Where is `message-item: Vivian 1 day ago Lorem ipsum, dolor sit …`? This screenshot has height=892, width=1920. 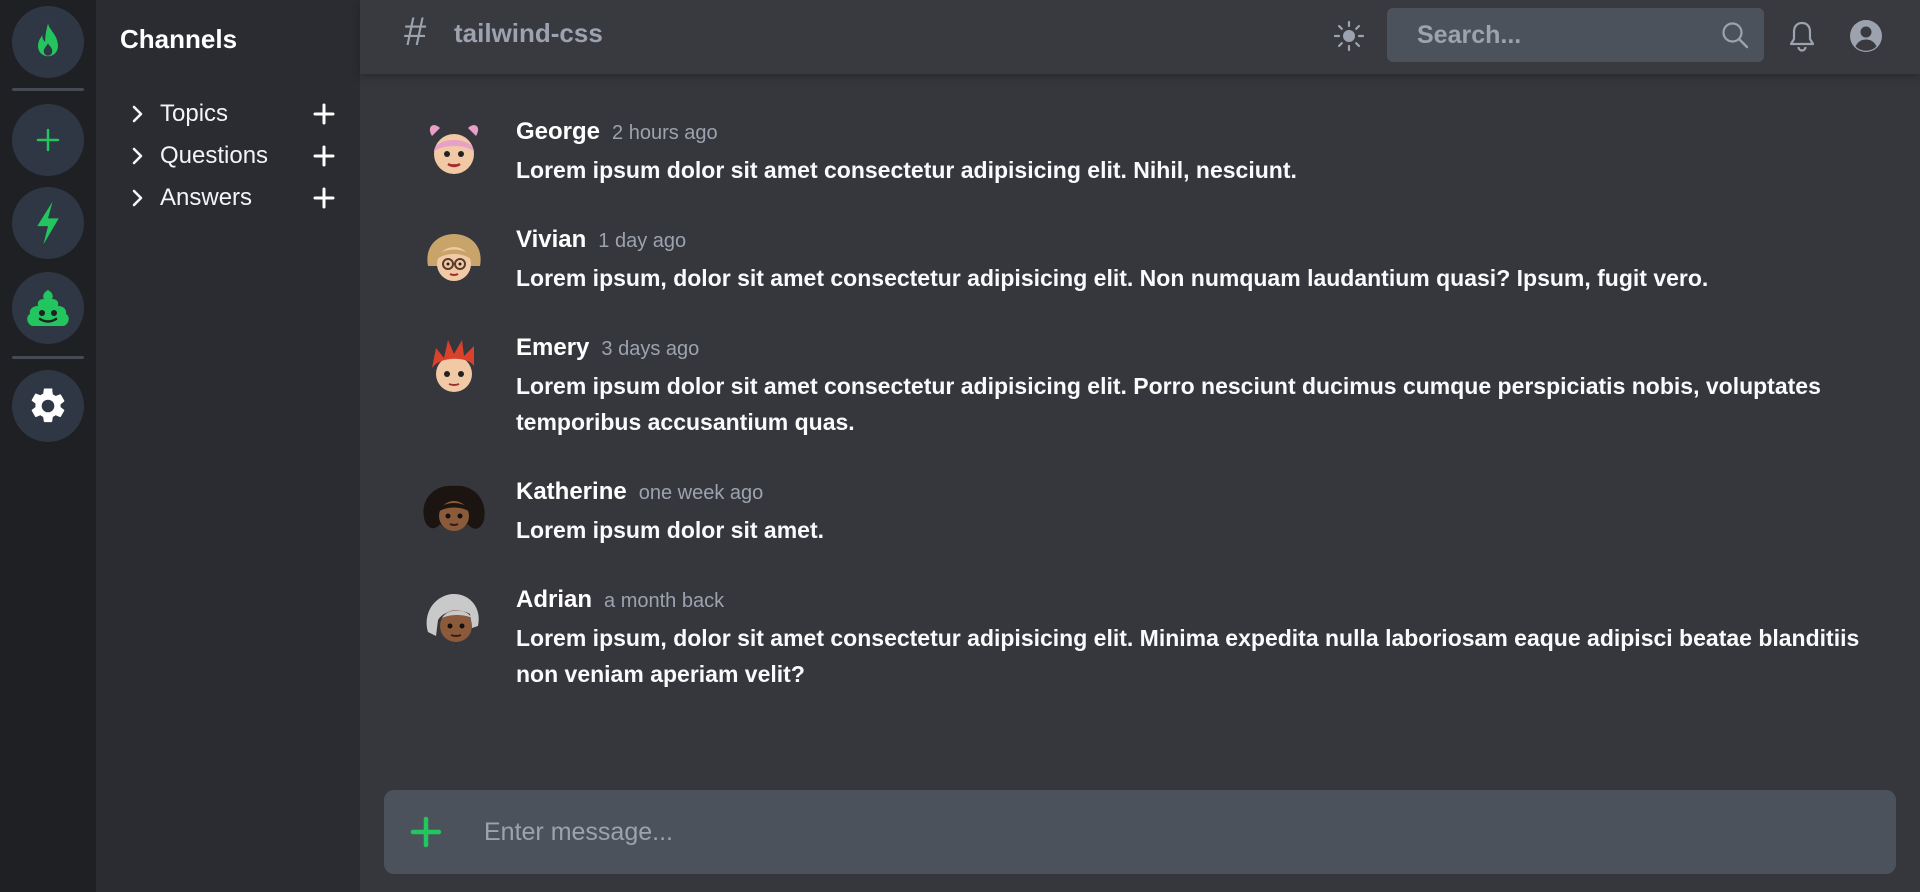
message-item: Vivian 1 day ago Lorem ipsum, dolor sit … is located at coordinates (1160, 266).